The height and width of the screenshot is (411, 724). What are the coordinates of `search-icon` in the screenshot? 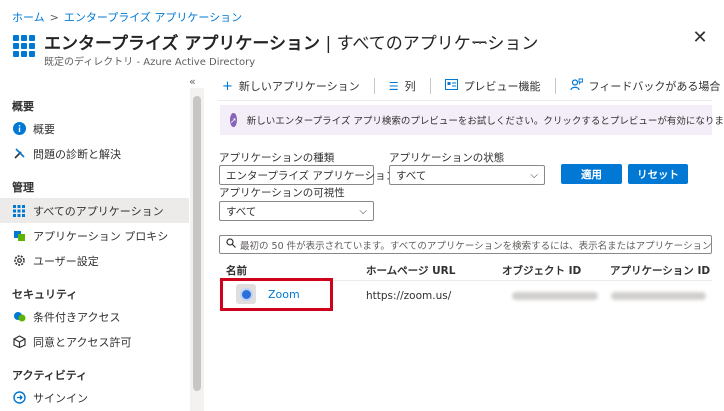 It's located at (231, 244).